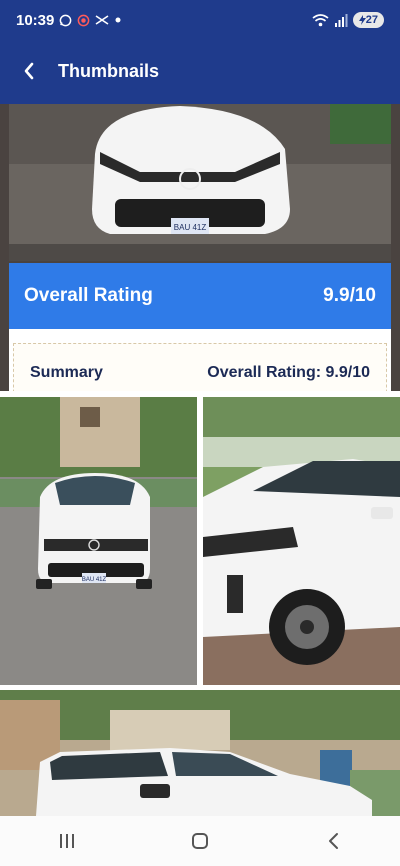 This screenshot has height=866, width=400. I want to click on charging-icon, so click(362, 20).